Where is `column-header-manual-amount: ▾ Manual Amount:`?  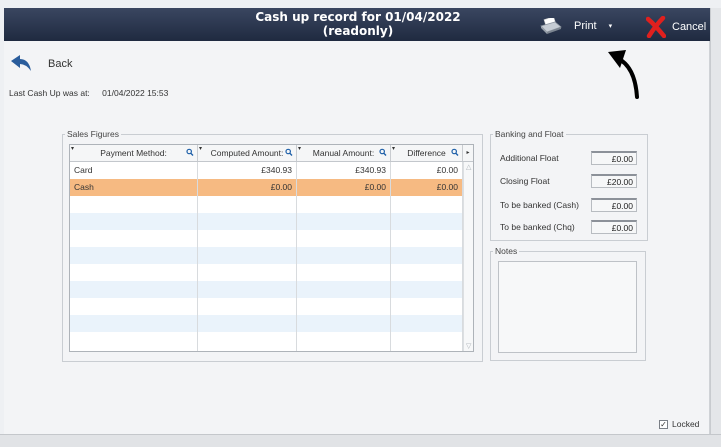
column-header-manual-amount: ▾ Manual Amount: is located at coordinates (344, 153).